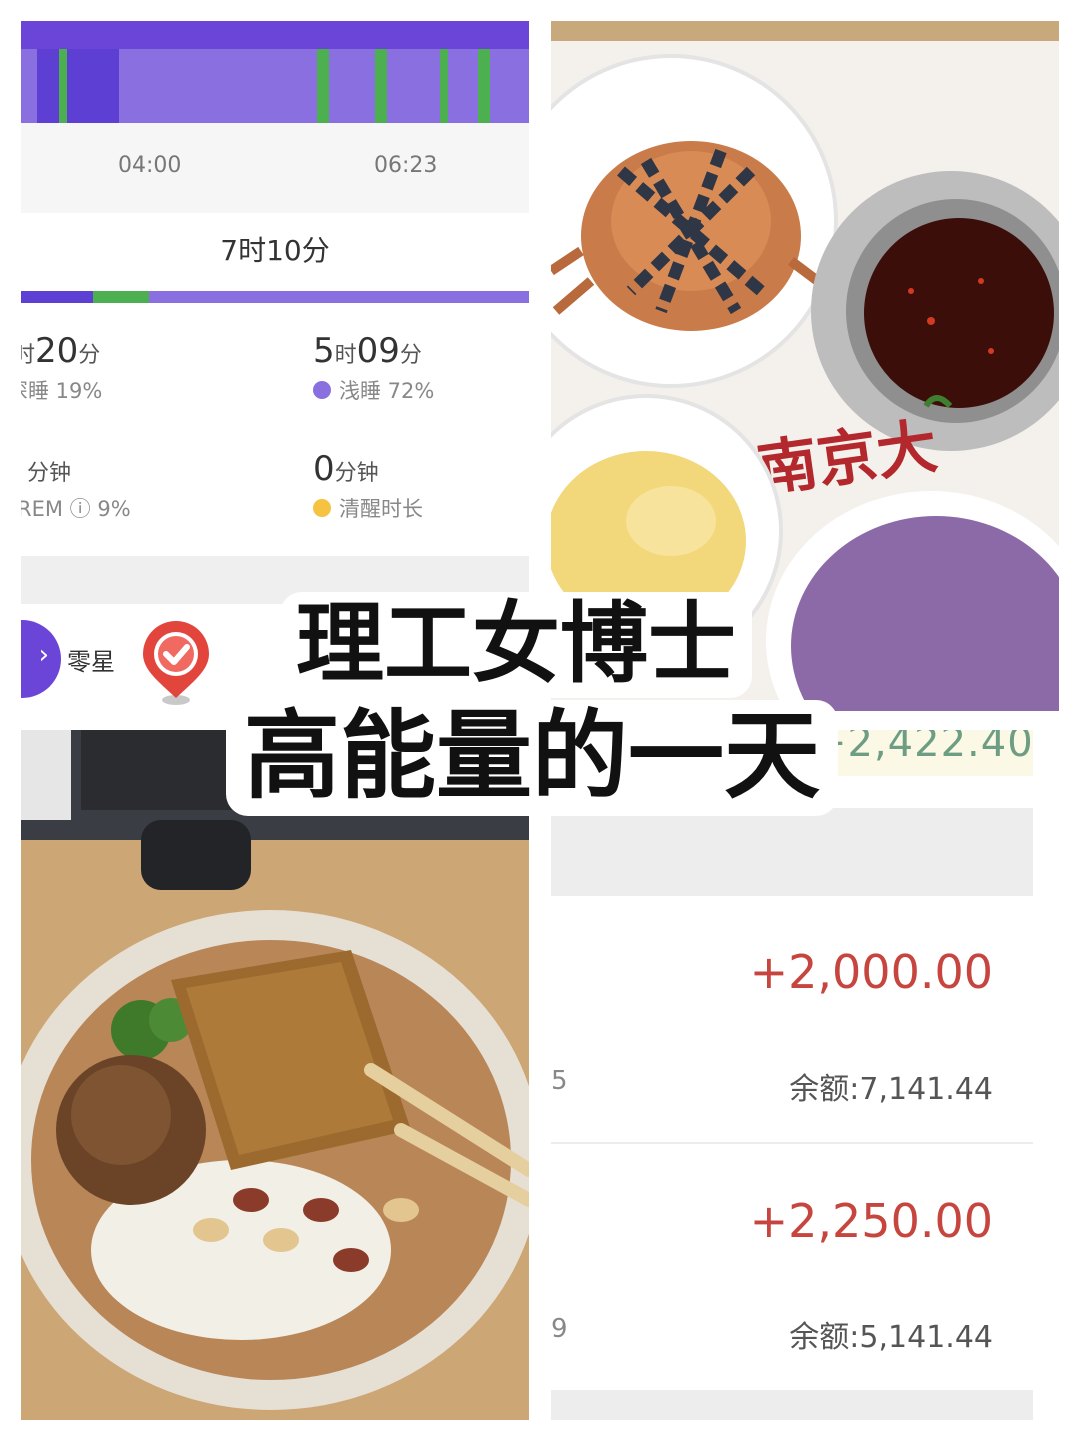  Describe the element at coordinates (559, 1329) in the screenshot. I see `transaction-date-fragment: 9` at that location.